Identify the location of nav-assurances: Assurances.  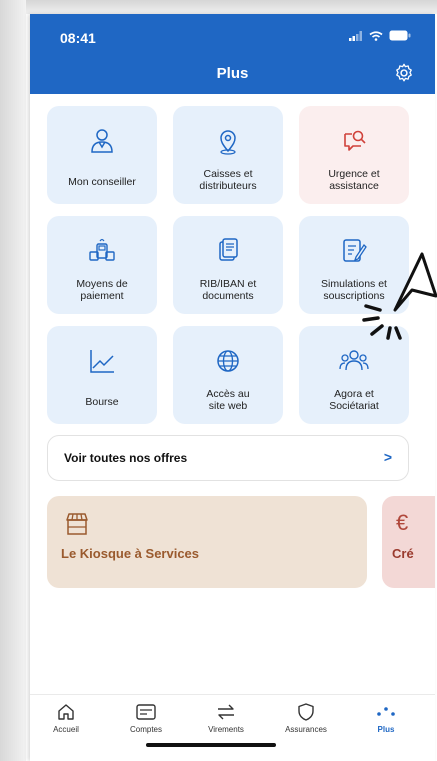
(306, 717).